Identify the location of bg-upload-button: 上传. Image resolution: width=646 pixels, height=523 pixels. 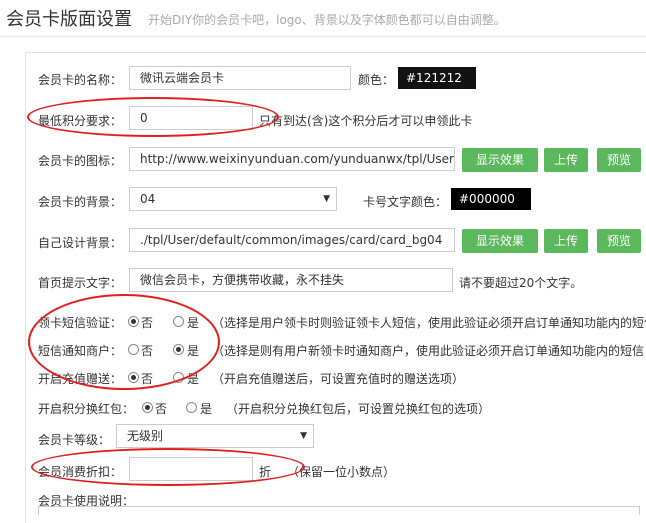
(566, 241).